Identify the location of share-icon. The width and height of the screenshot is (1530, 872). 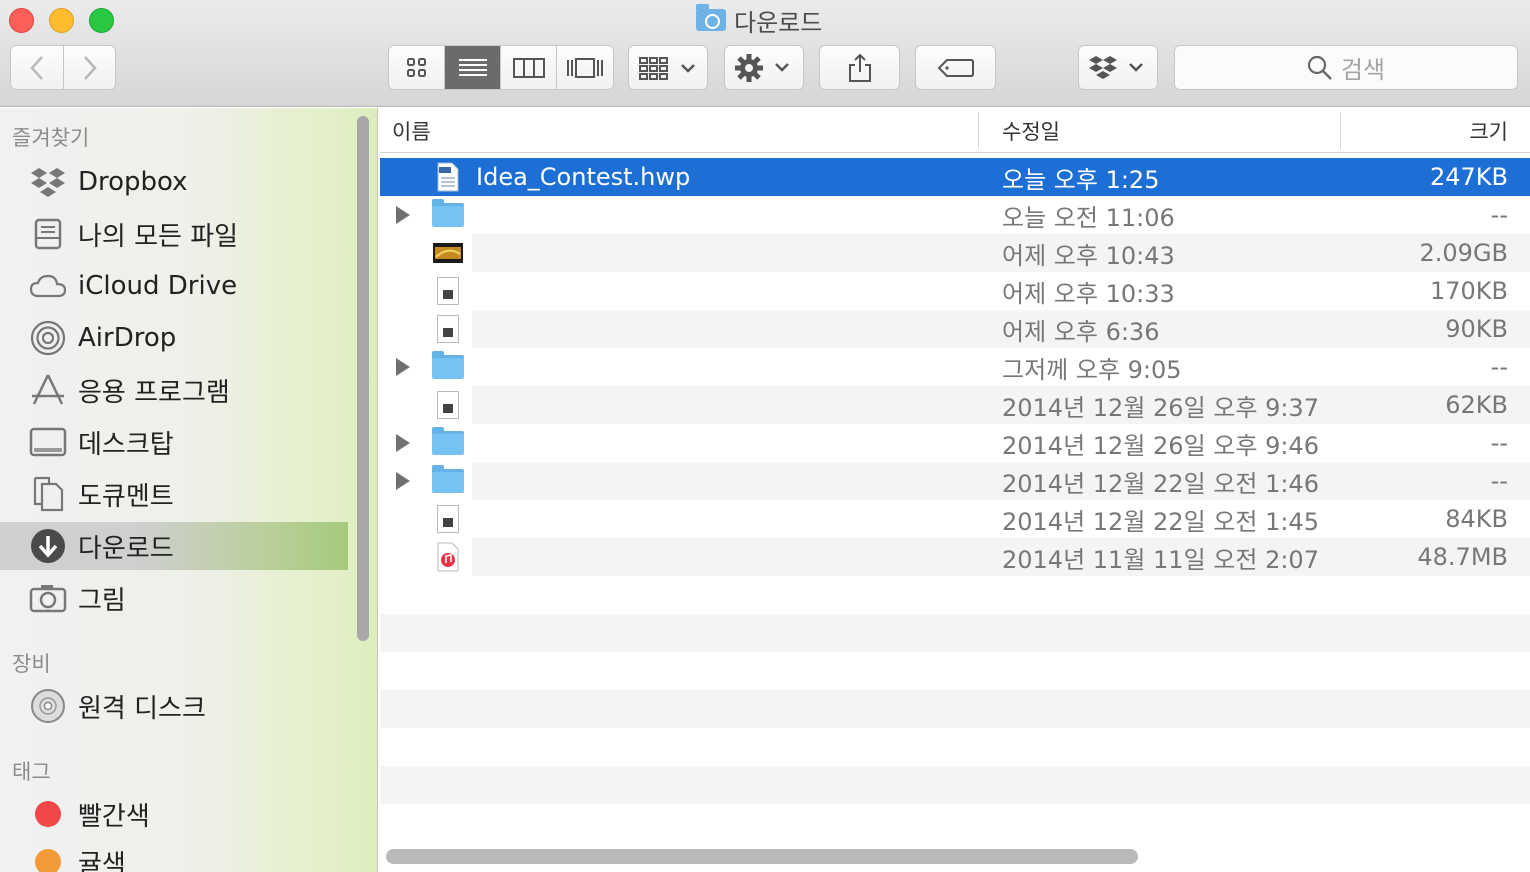
(859, 67).